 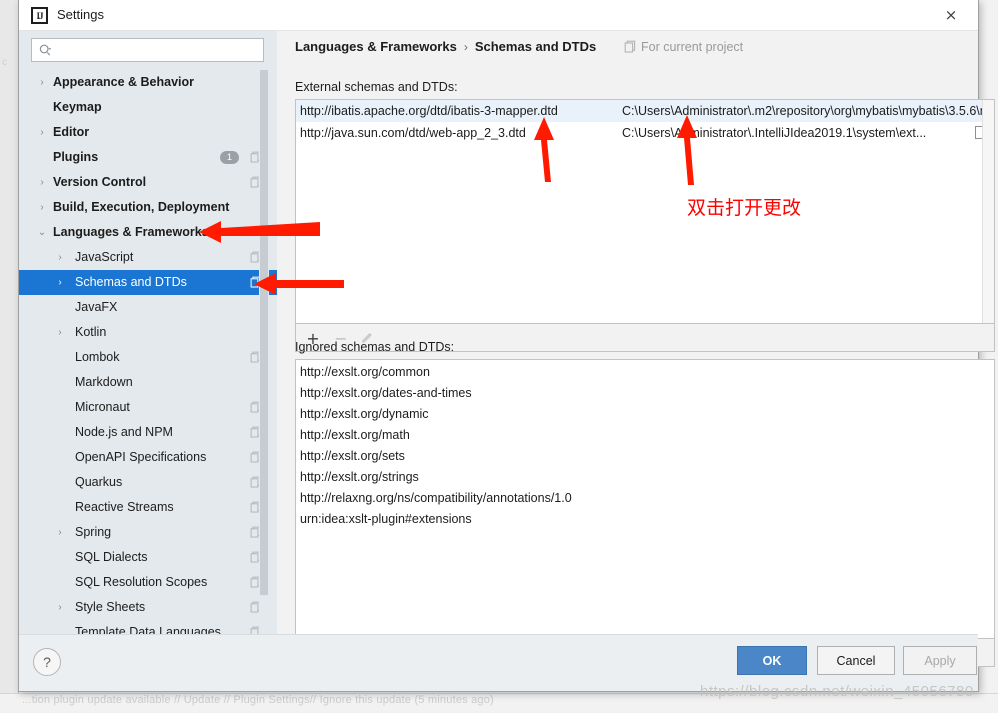 What do you see at coordinates (102, 407) in the screenshot?
I see `sidebar-item-label: Micronaut` at bounding box center [102, 407].